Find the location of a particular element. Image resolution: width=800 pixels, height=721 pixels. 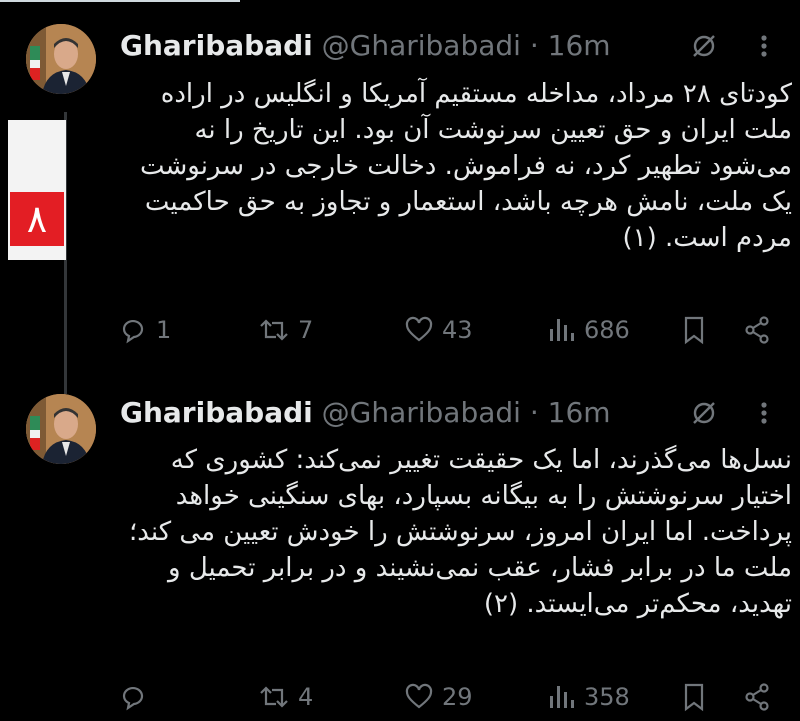

like-button: 43 is located at coordinates (438, 330).